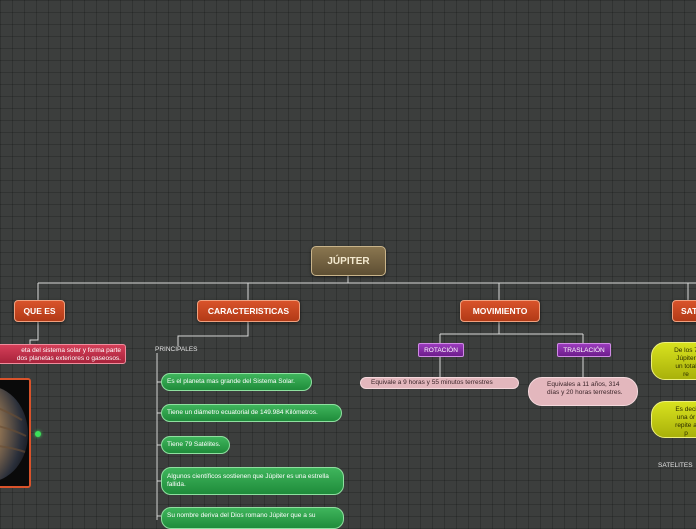 The image size is (696, 529). I want to click on category-movimiento-label: MOVIMIENTO, so click(500, 311).